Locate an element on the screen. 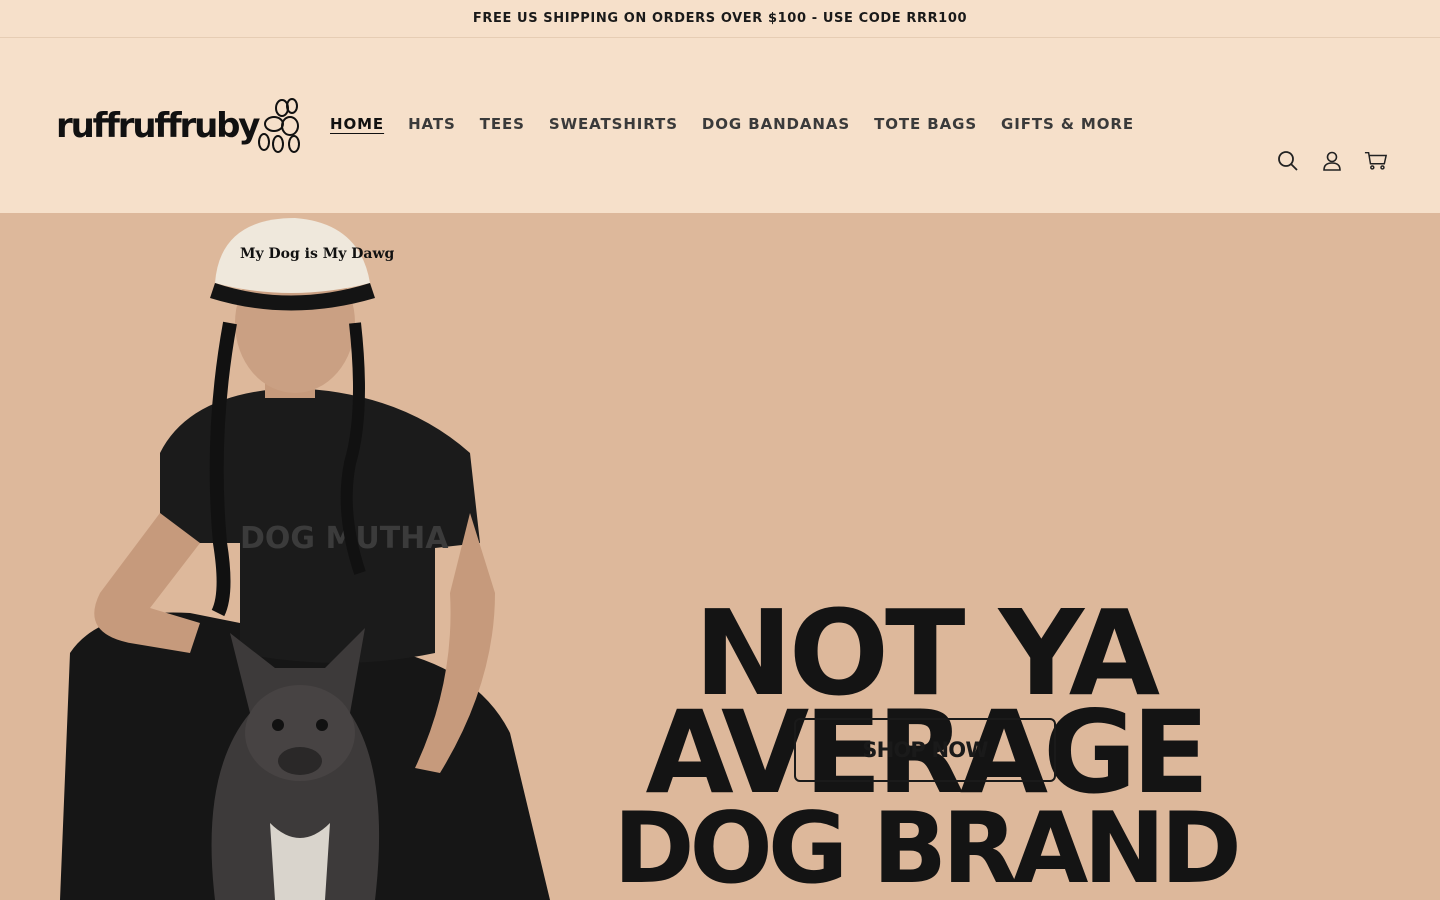 The image size is (1440, 900). account-icon is located at coordinates (1332, 161).